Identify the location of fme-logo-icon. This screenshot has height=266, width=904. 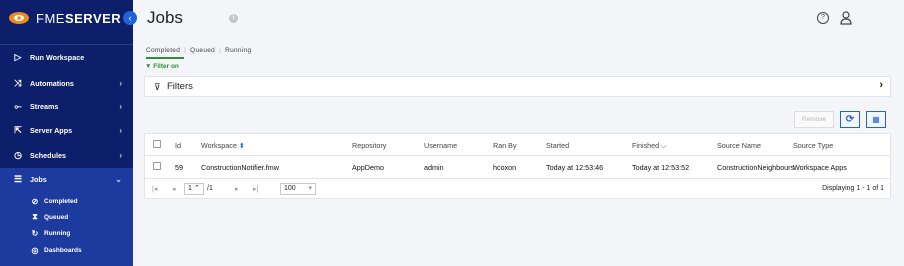
(19, 18).